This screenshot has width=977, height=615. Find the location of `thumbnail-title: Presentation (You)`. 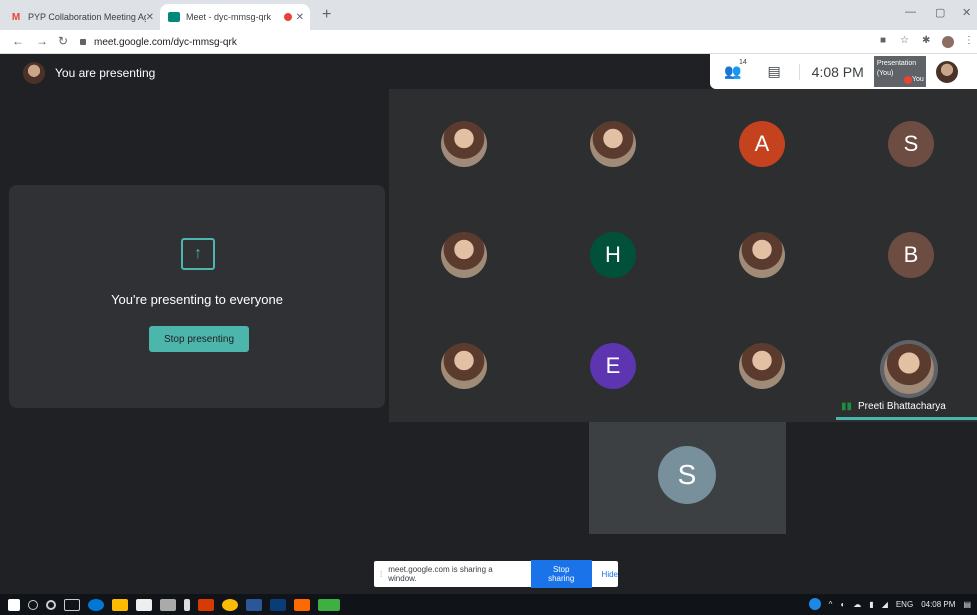

thumbnail-title: Presentation (You) is located at coordinates (896, 68).